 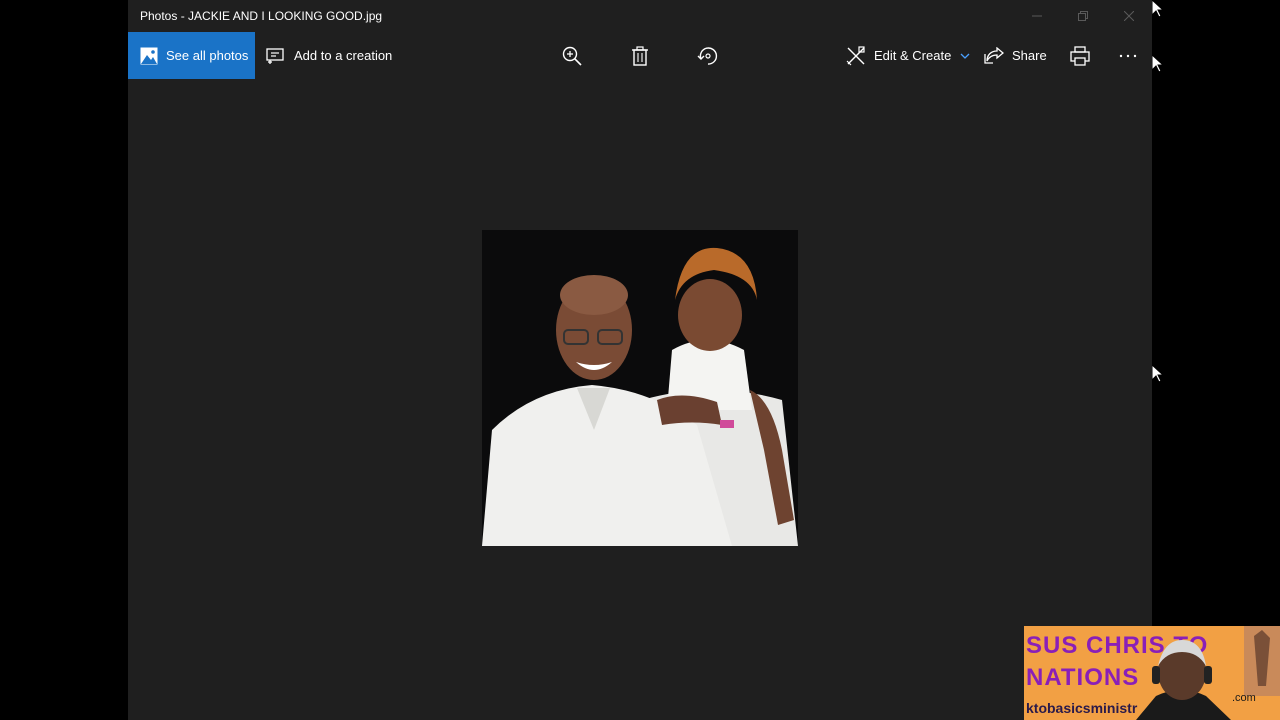 What do you see at coordinates (343, 55) in the screenshot?
I see `add-to-creation-label: Add to a creation` at bounding box center [343, 55].